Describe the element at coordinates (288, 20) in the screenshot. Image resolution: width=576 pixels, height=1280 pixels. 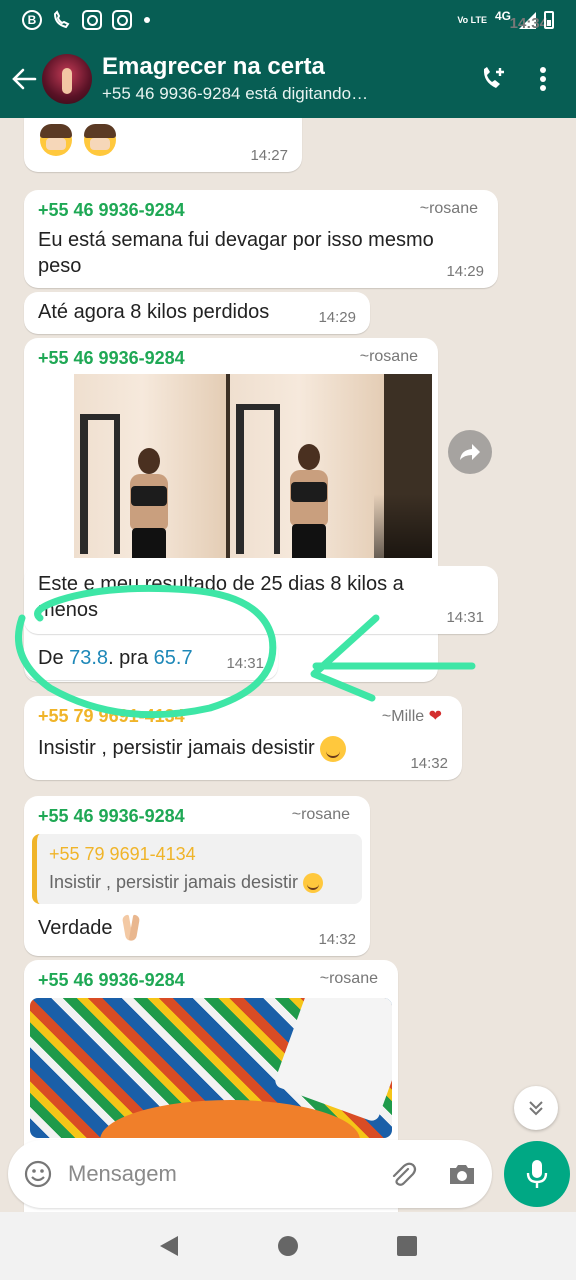
I see `status-bar: 14:34 B Vo LTE 4G` at that location.